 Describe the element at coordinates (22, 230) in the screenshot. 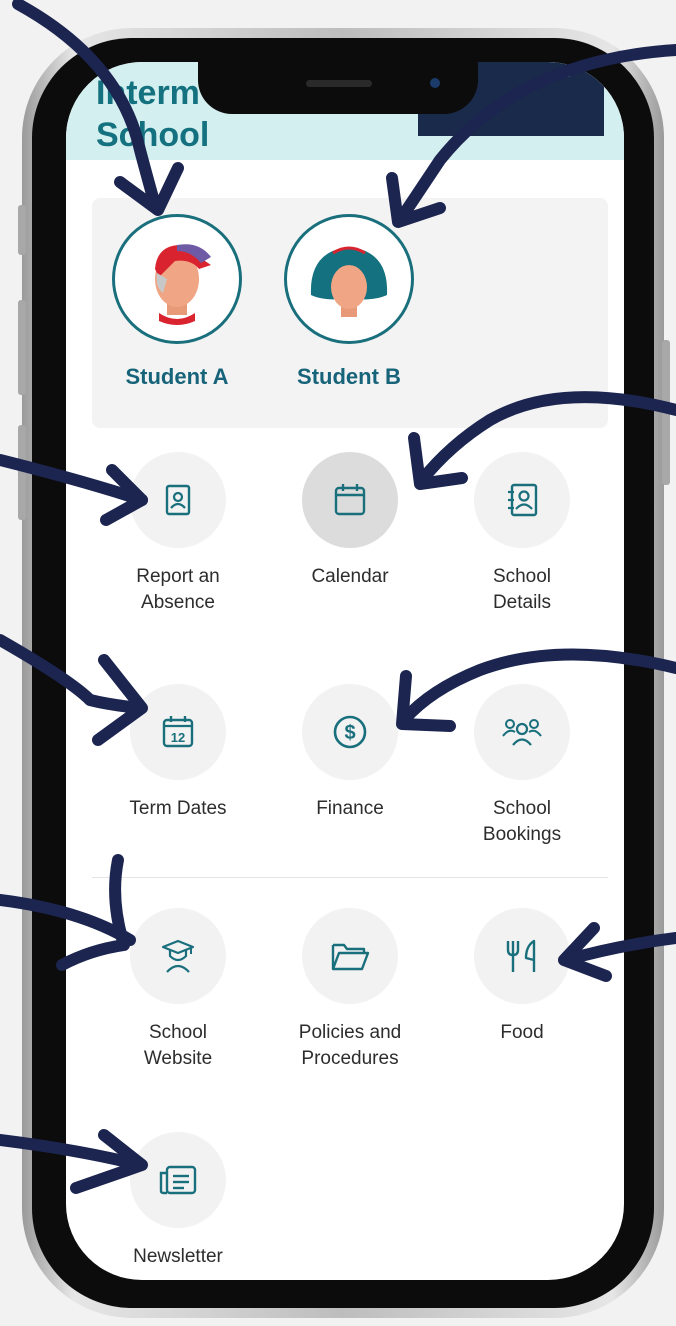

I see `mute-switch` at that location.